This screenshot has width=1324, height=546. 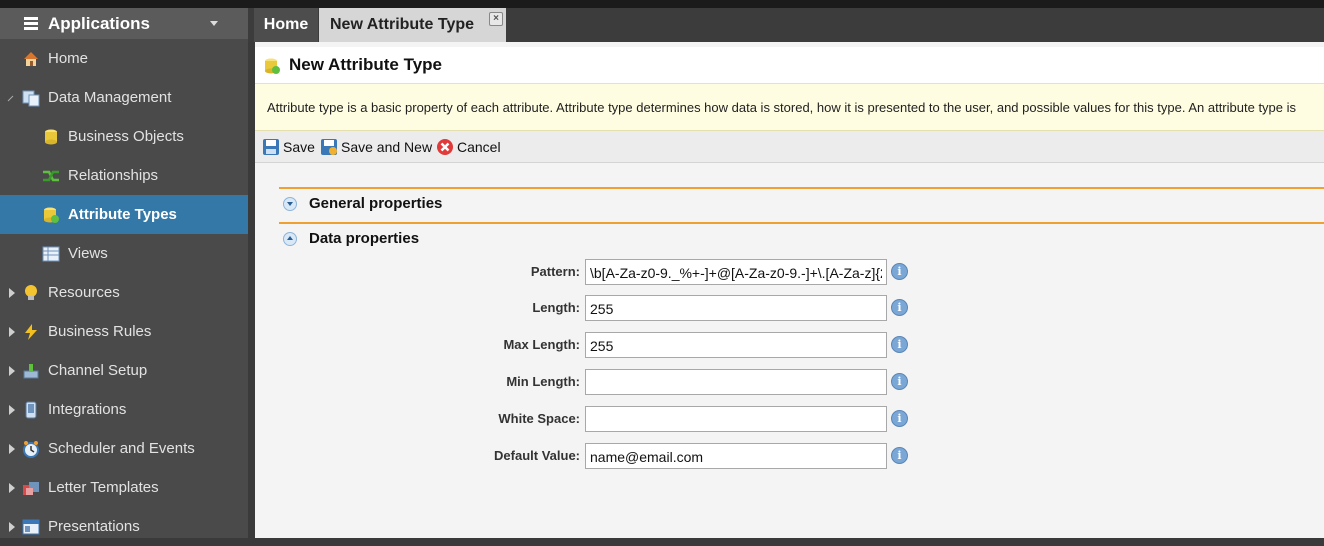 I want to click on sidebar-item-label: Scheduler and Events, so click(x=121, y=448).